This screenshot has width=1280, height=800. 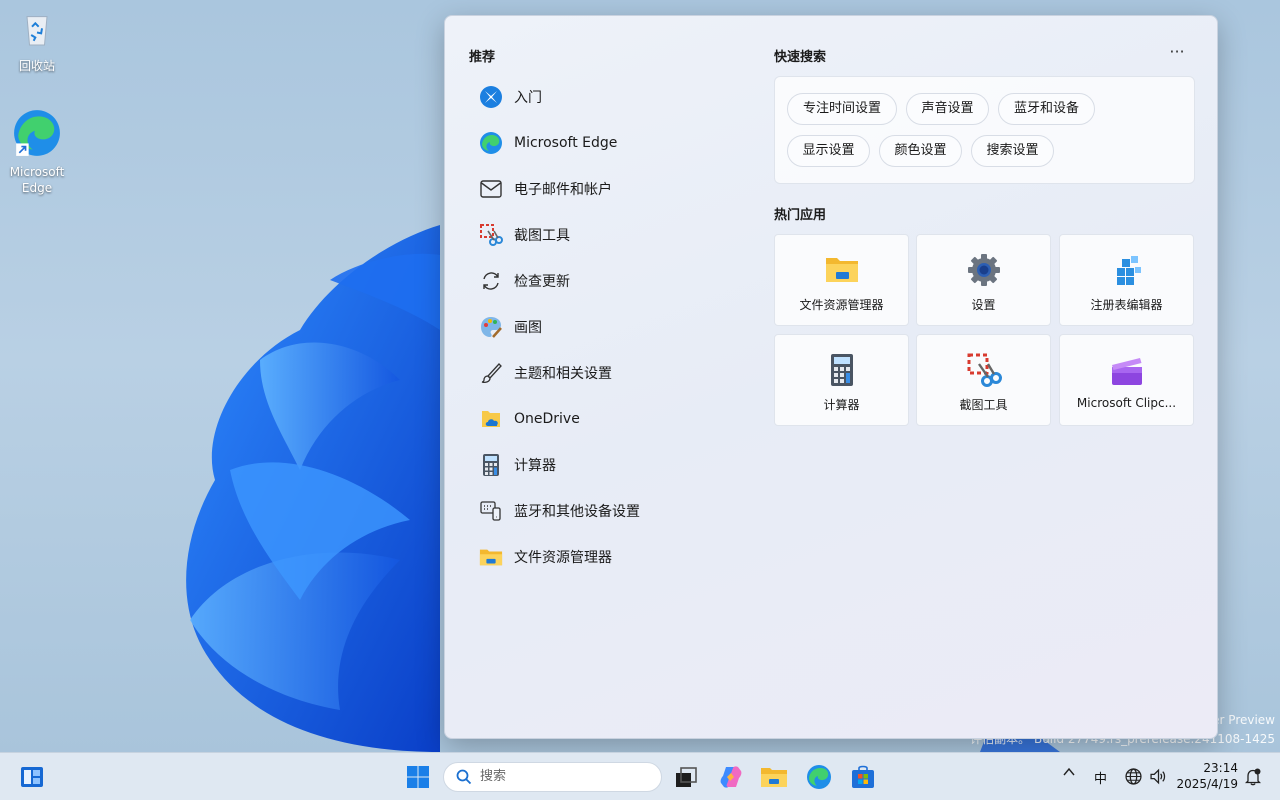 I want to click on quick-search-pill-bluetooth: 蓝牙和设备, so click(x=1046, y=109).